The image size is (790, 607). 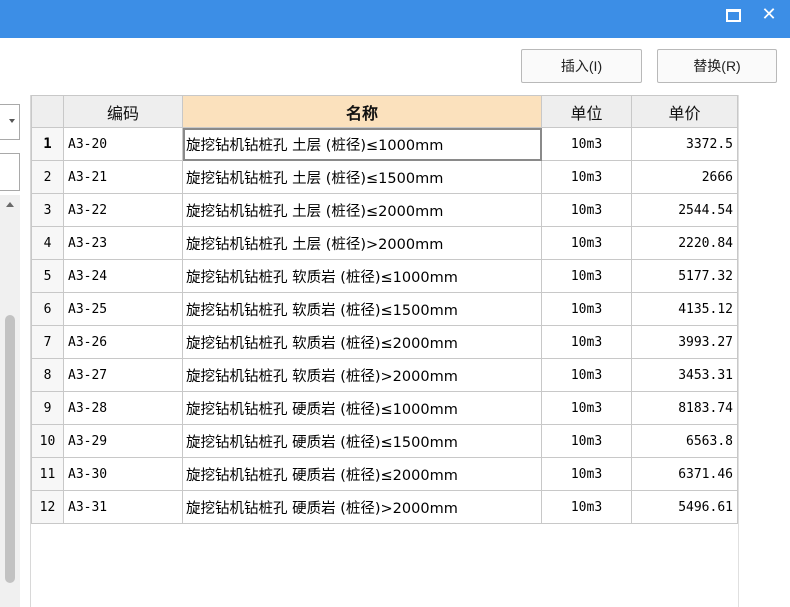 I want to click on cell-price: 5496.61, so click(x=684, y=507).